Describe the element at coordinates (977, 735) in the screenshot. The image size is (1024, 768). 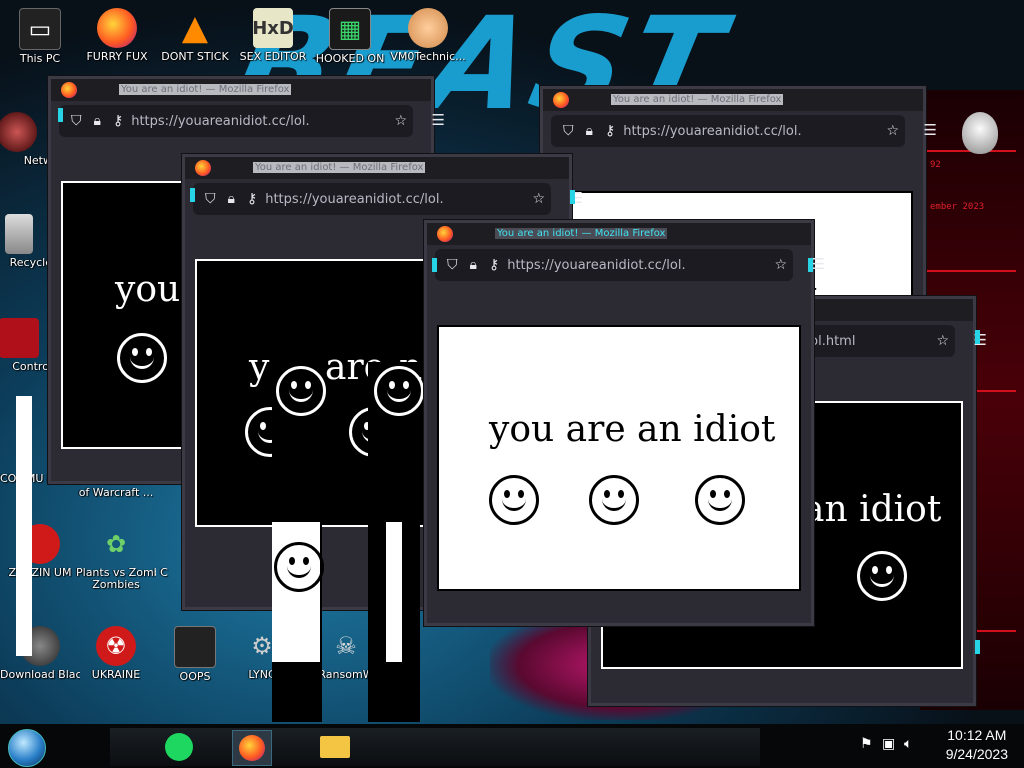
I see `clock-time: 10:12 AM` at that location.